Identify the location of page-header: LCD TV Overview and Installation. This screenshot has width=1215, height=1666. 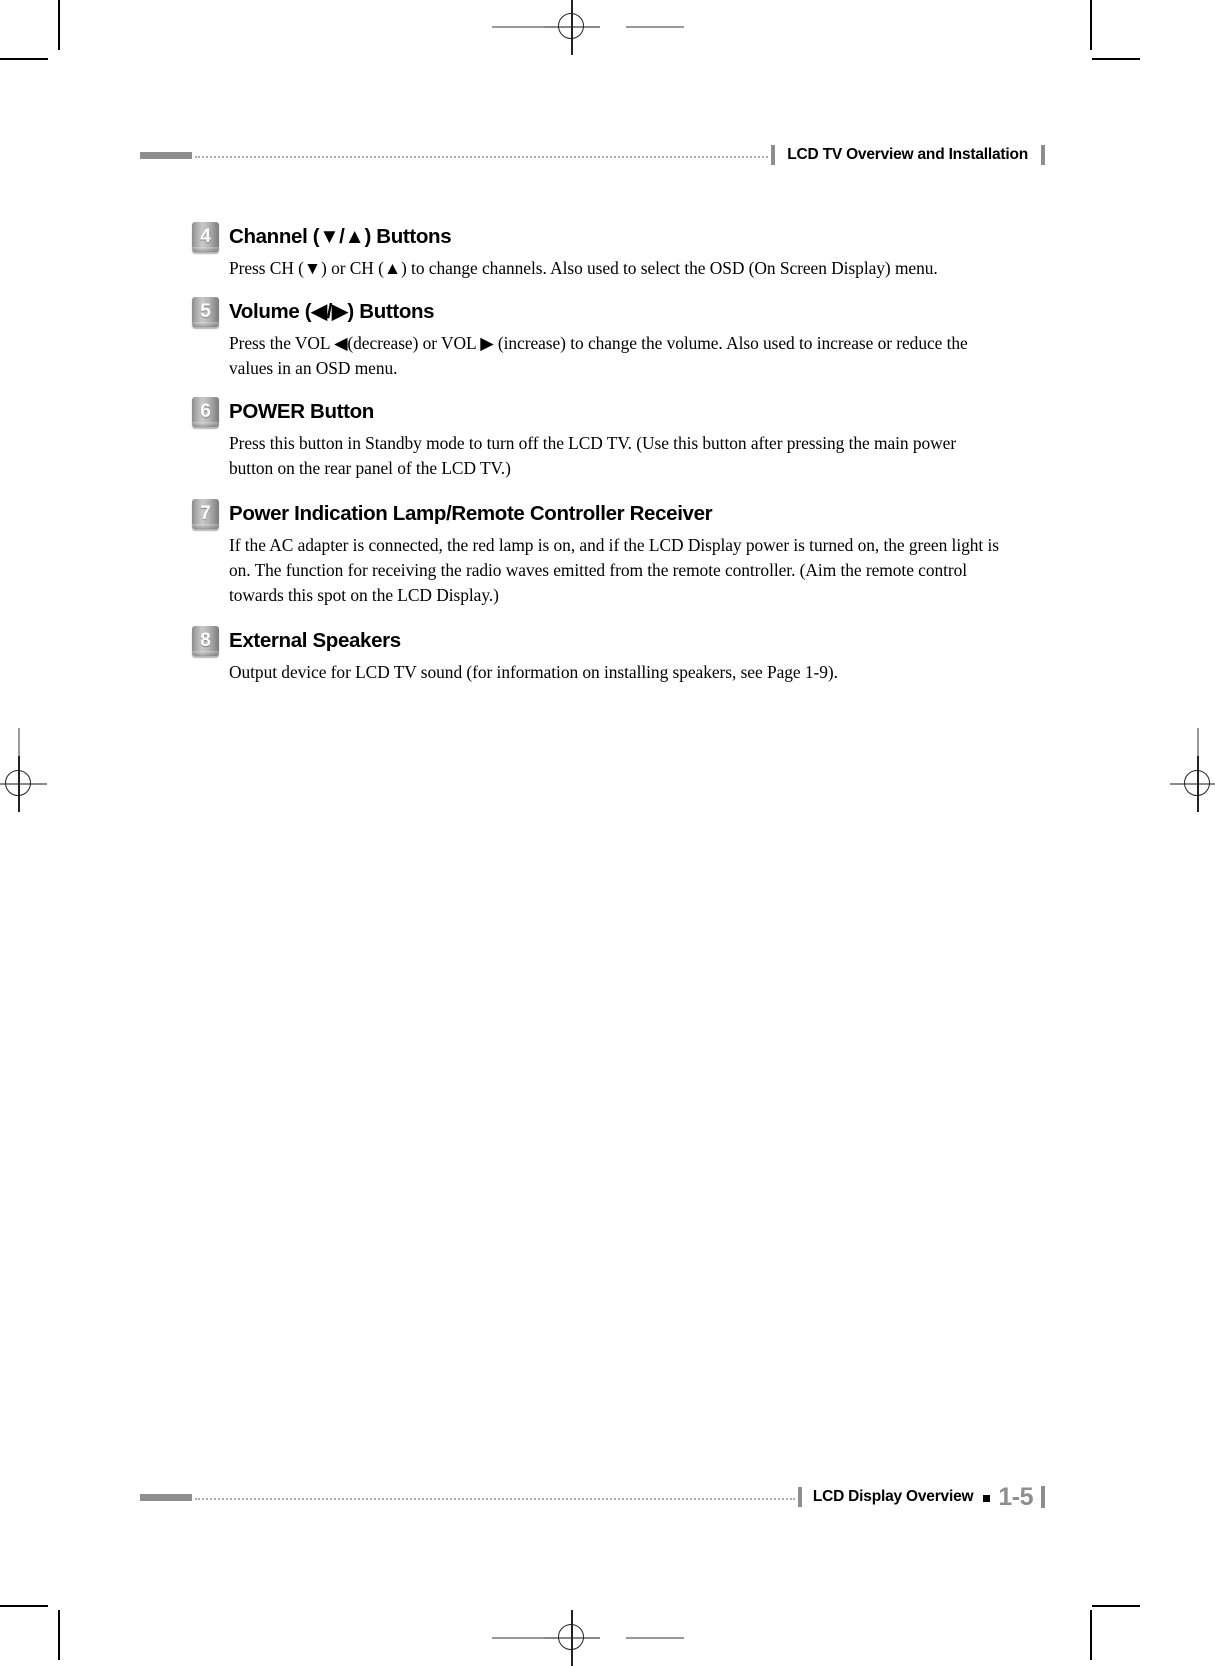
(592, 155).